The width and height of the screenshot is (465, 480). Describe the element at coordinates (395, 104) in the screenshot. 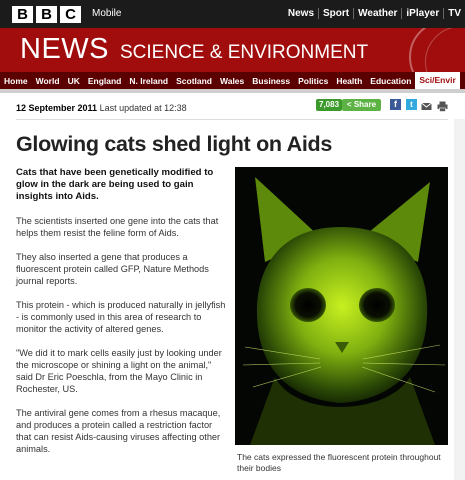

I see `facebook-icon: f` at that location.